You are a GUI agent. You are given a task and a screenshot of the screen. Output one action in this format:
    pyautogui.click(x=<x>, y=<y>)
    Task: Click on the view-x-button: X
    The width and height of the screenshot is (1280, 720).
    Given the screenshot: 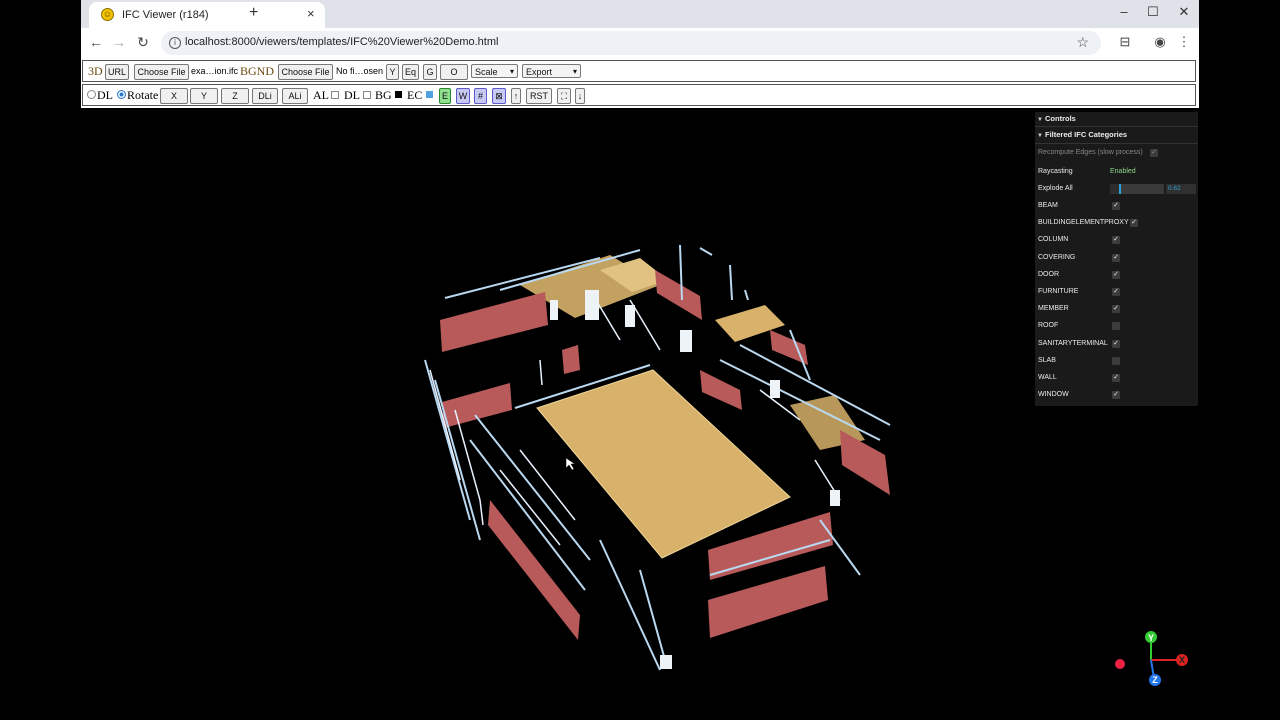 What is the action you would take?
    pyautogui.click(x=174, y=96)
    